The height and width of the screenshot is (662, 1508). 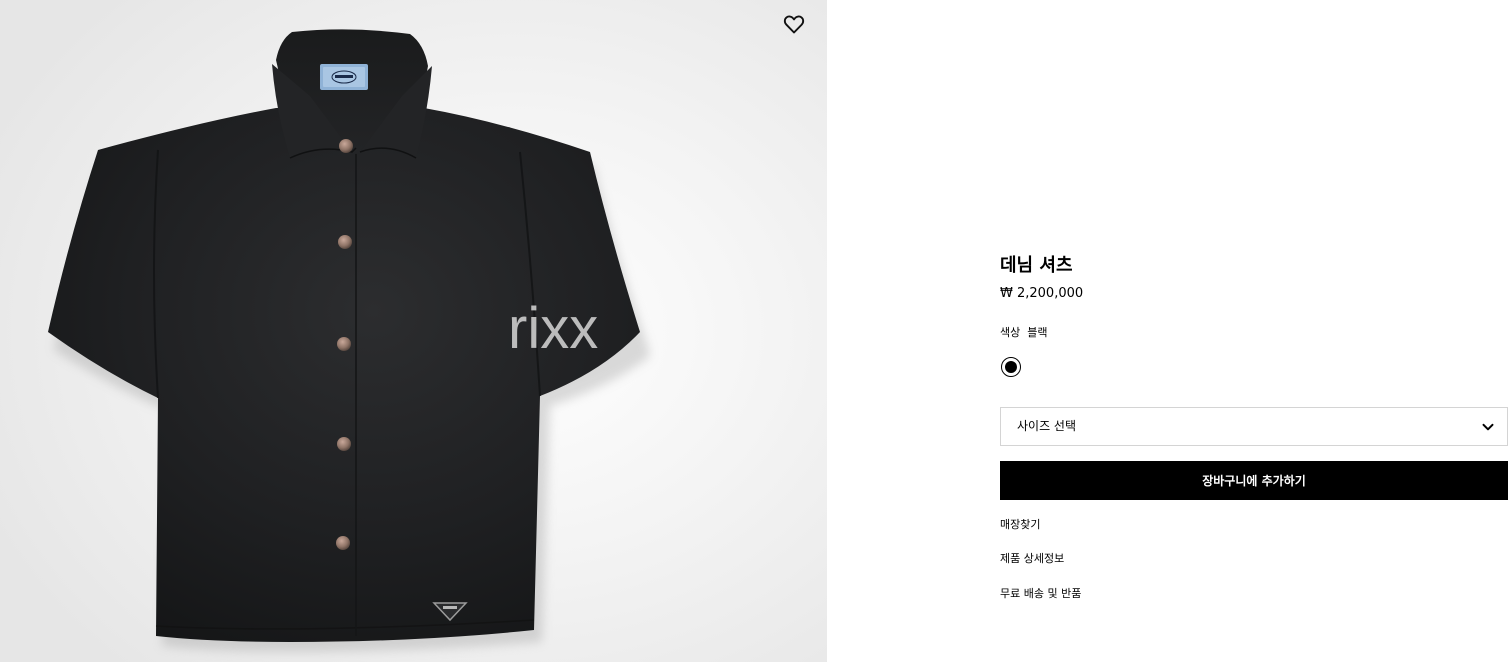 I want to click on shipping-returns-link: 무료 배송 및 반품, so click(x=1040, y=594).